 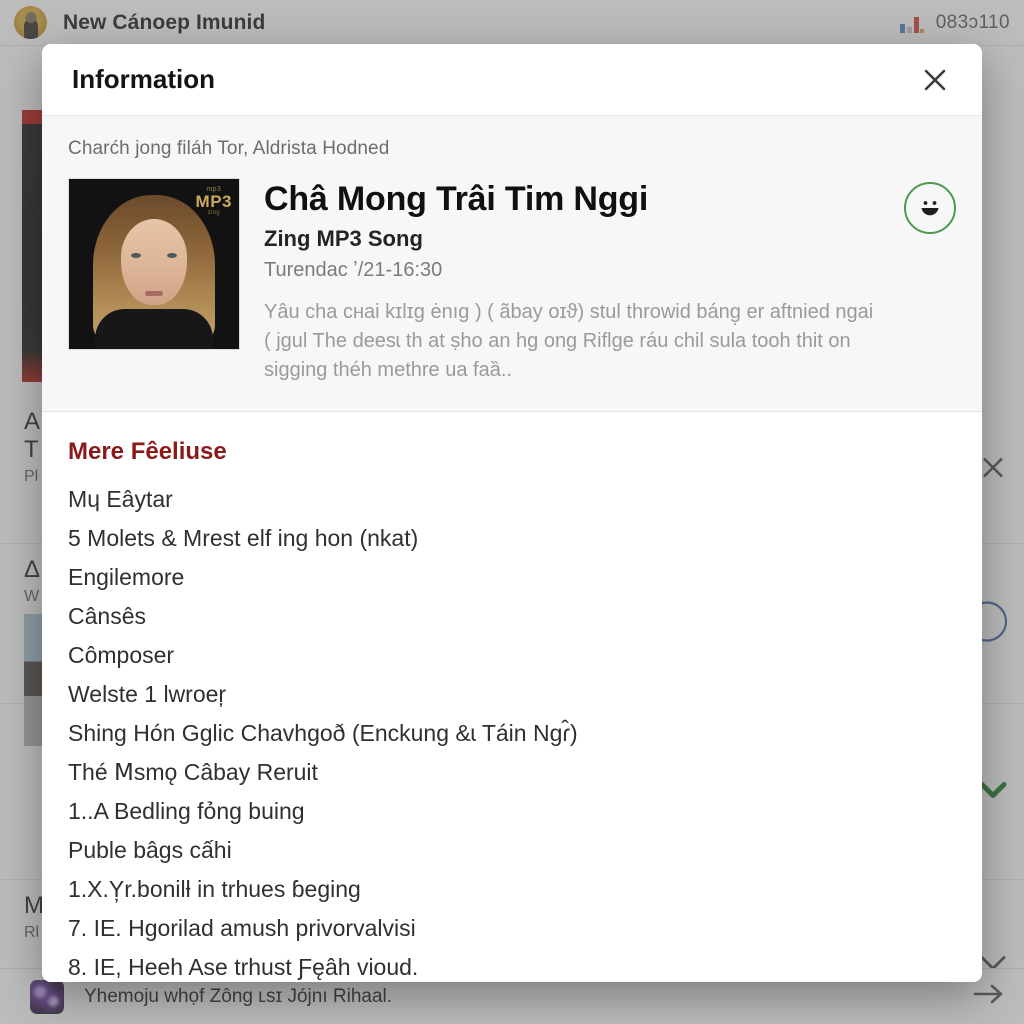 I want to click on detail-line: 5 Molets & Mrest elf ing hon (nkat), so click(x=243, y=538).